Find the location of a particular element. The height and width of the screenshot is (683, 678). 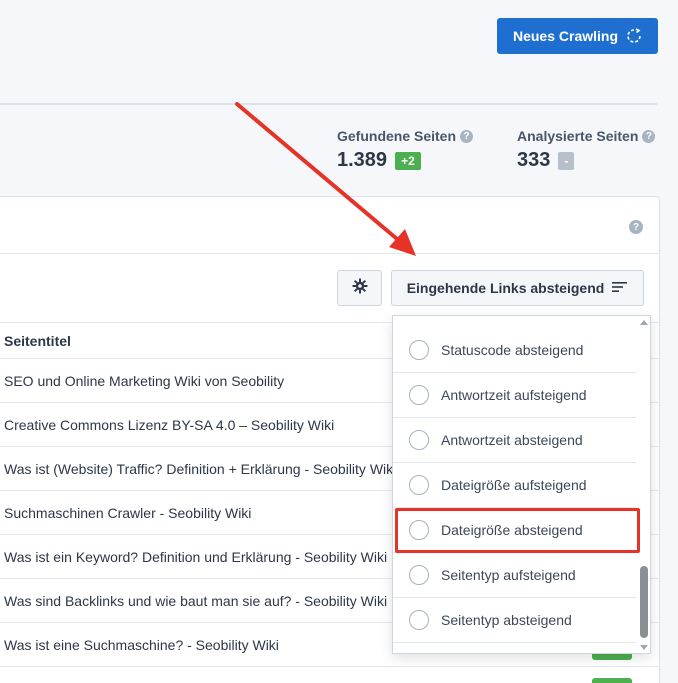

sort-option-label: Antwortzeit absteigend is located at coordinates (512, 440).